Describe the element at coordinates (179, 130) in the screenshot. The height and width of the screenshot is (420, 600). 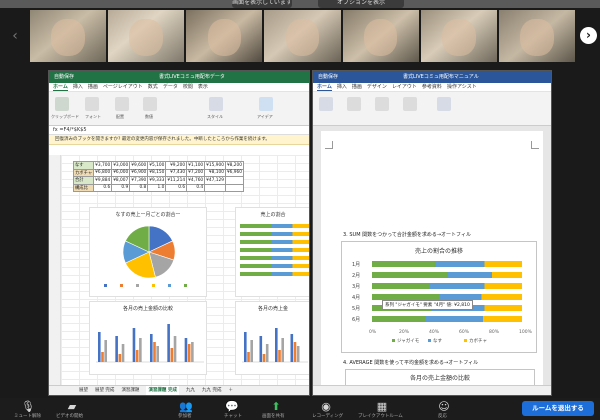
I see `formula-bar: fx =F4/*$K$5` at that location.